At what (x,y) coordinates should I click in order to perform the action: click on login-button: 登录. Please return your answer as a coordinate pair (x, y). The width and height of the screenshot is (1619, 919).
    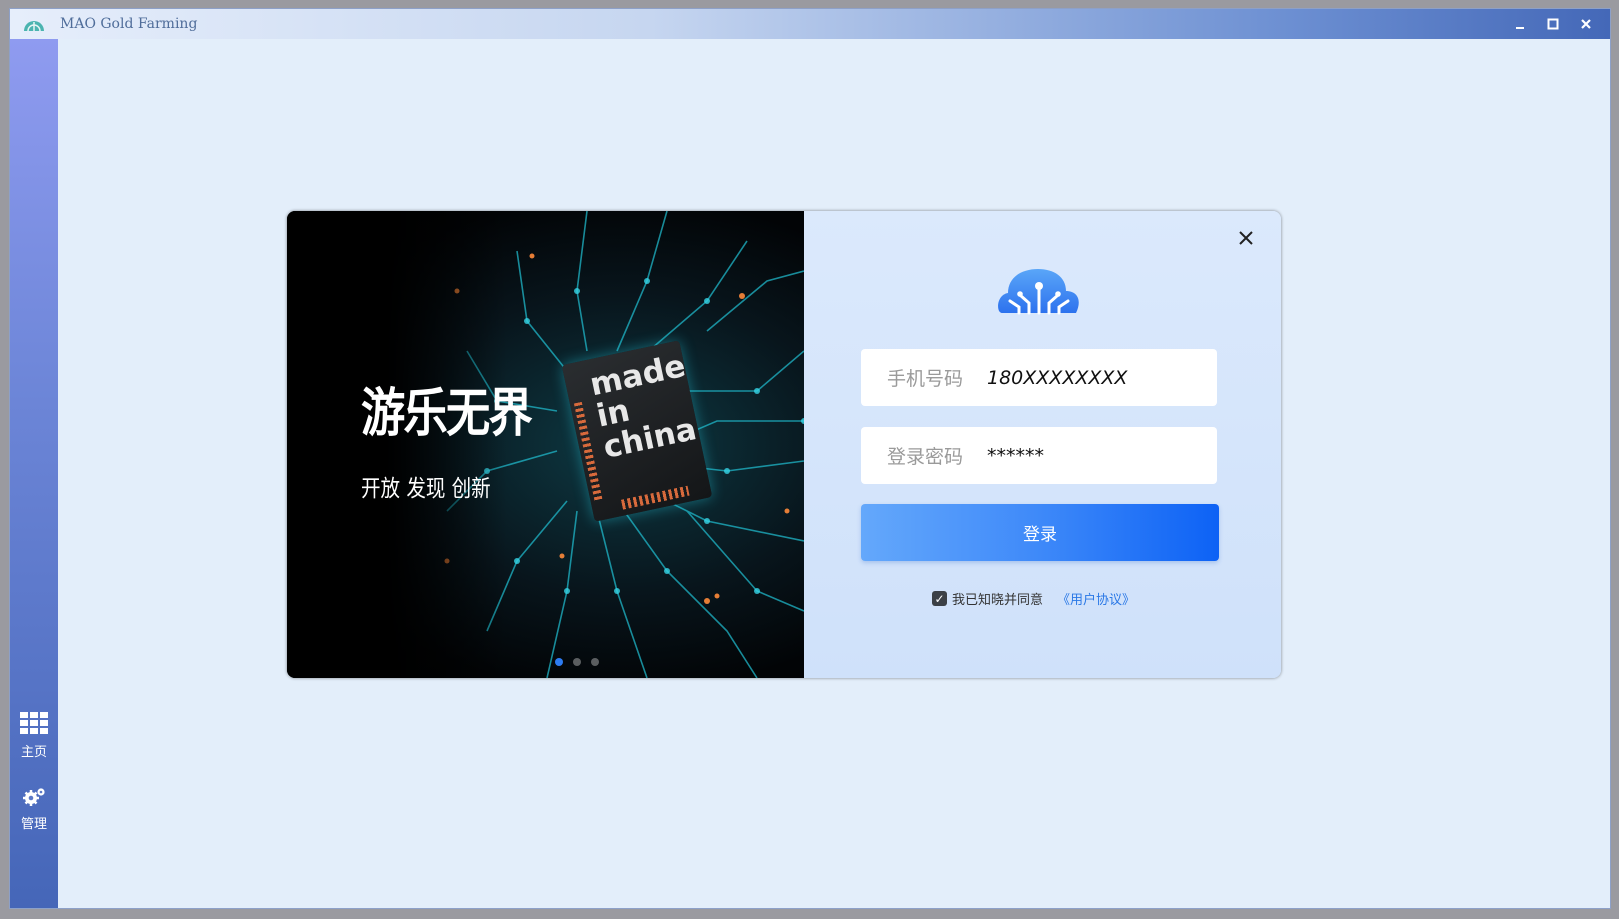
    Looking at the image, I should click on (1040, 532).